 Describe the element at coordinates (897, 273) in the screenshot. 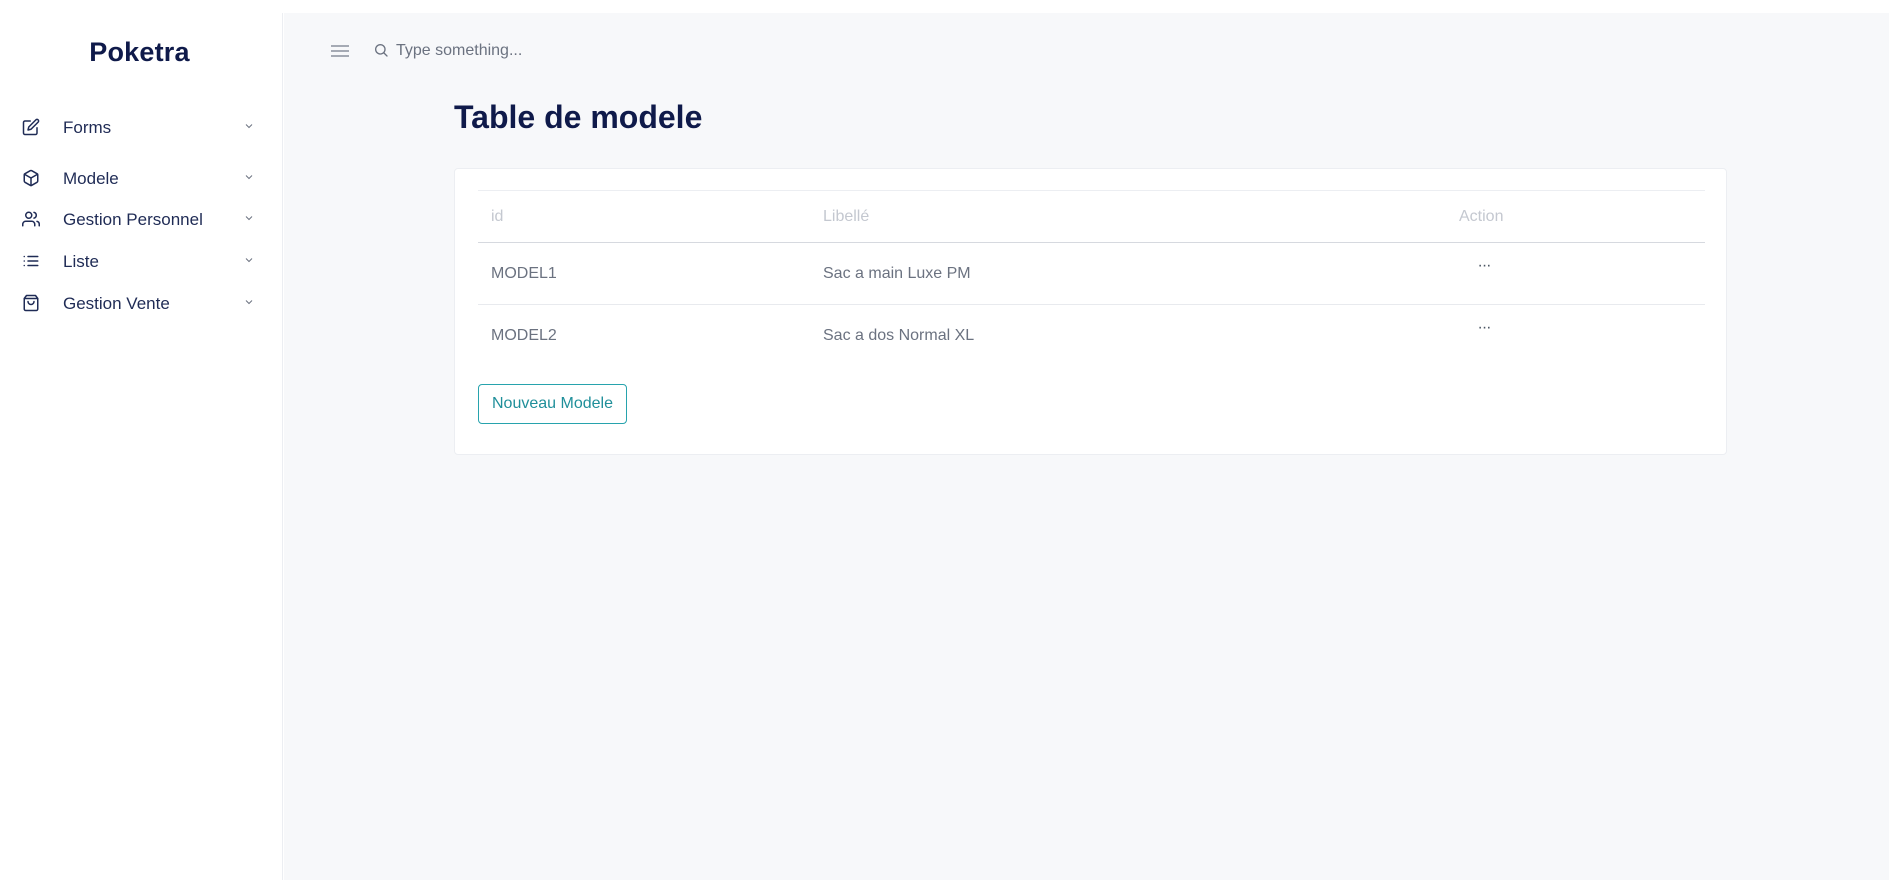

I see `cell-libelle: Sac a main Luxe PM` at that location.